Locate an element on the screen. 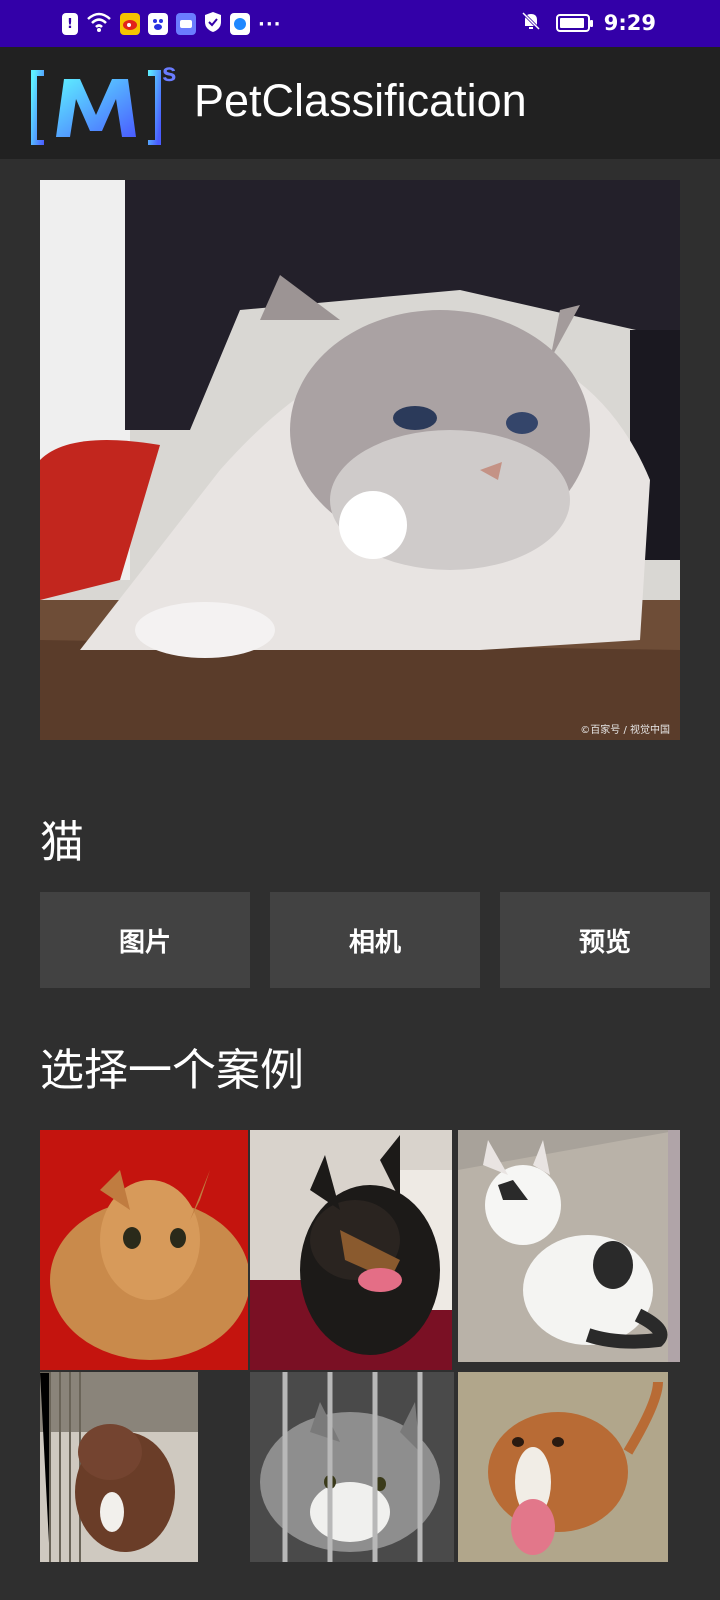  action-buttons: 图片 相机 预览 is located at coordinates (380, 940).